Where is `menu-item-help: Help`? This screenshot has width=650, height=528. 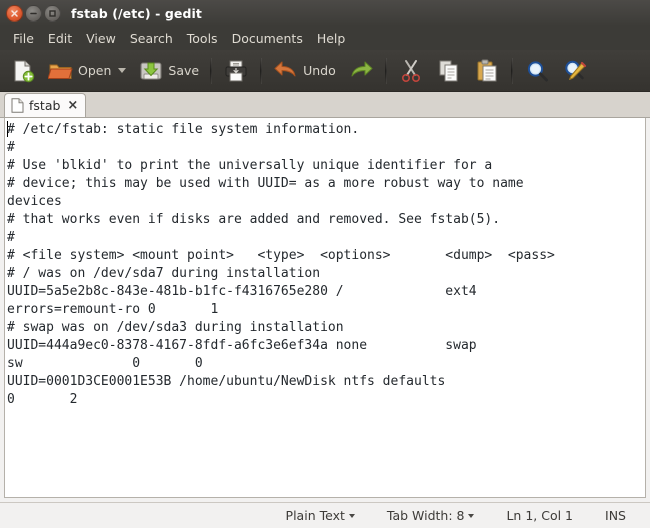 menu-item-help: Help is located at coordinates (331, 38).